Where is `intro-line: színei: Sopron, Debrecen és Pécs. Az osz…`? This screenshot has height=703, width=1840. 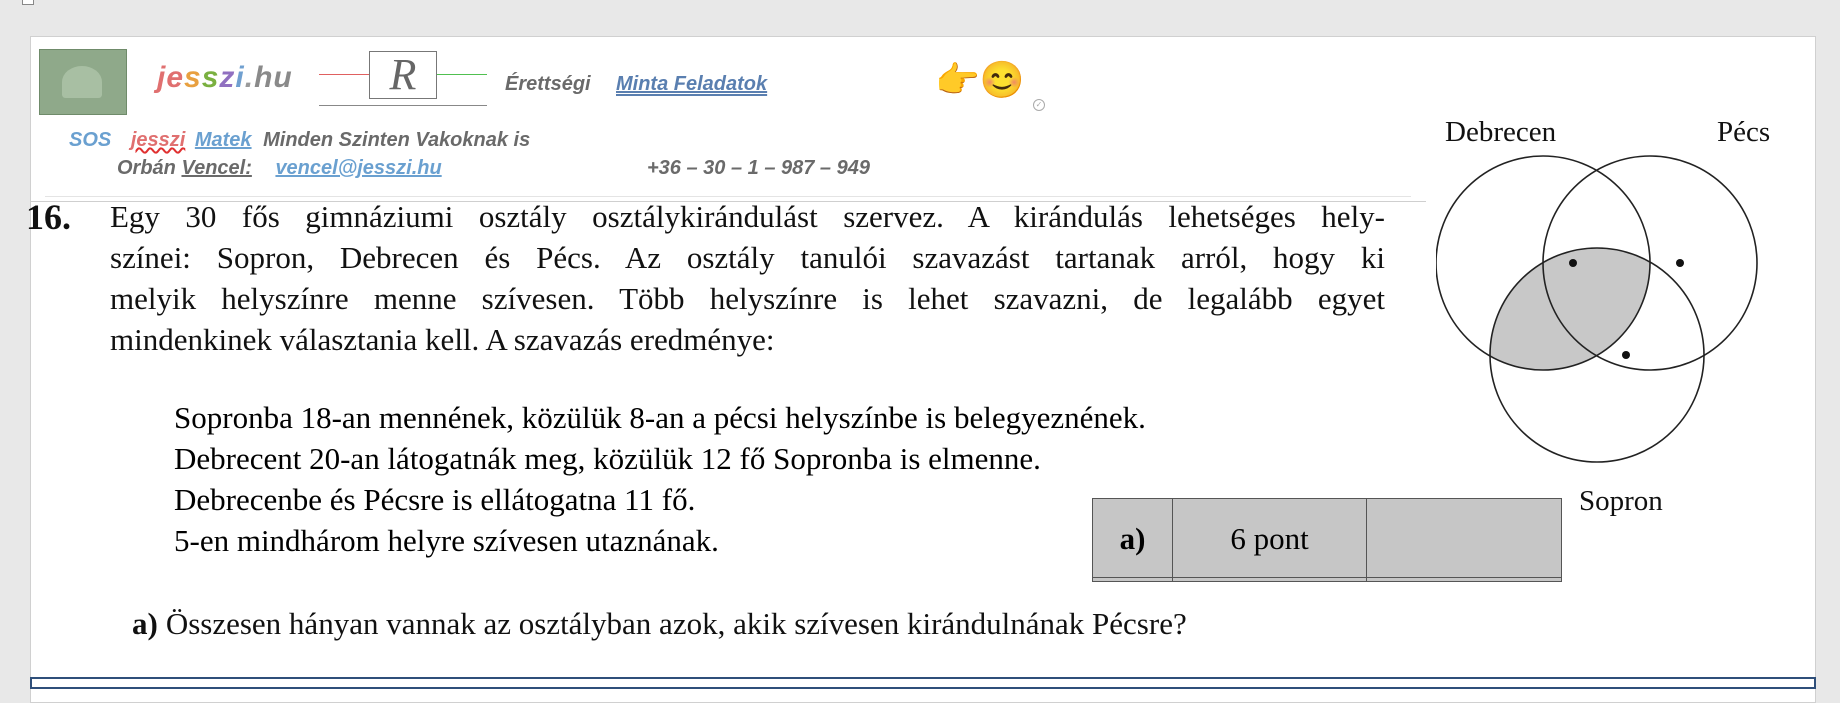 intro-line: színei: Sopron, Debrecen és Pécs. Az osz… is located at coordinates (747, 257).